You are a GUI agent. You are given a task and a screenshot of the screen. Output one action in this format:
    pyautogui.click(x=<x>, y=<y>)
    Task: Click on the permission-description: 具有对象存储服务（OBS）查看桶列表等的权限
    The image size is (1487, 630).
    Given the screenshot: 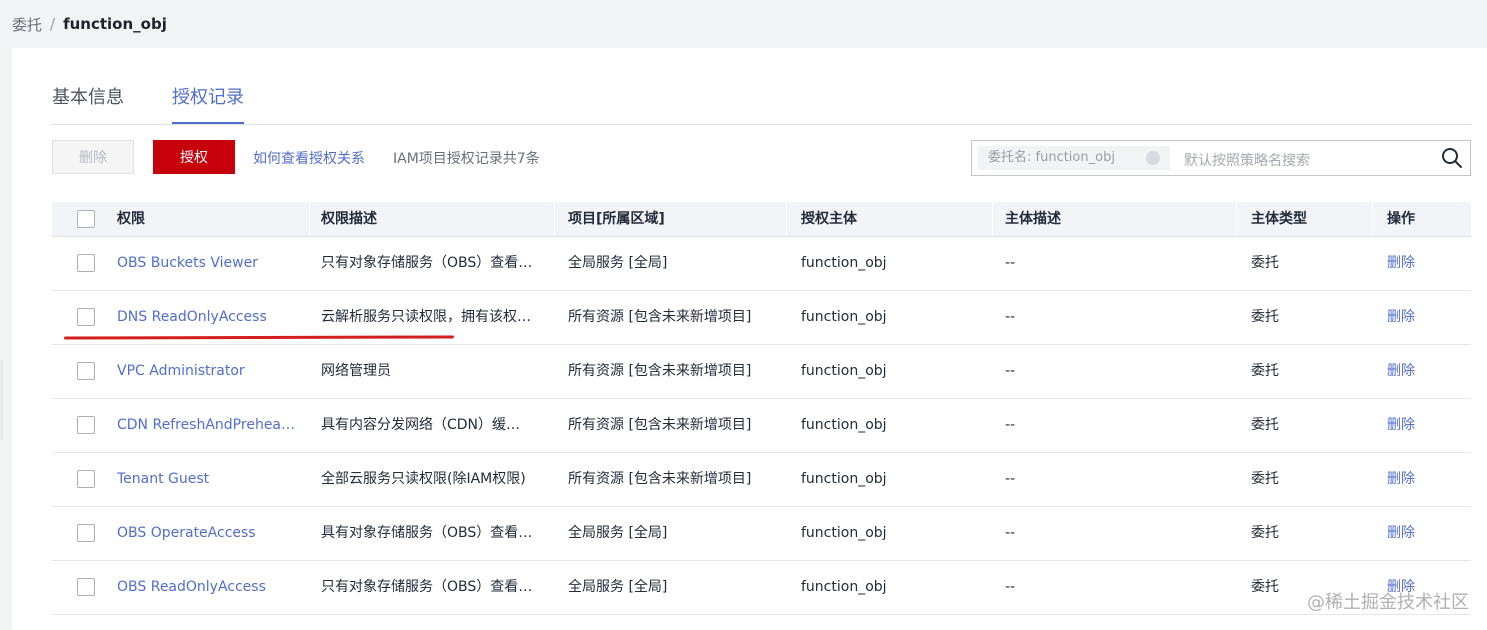 What is the action you would take?
    pyautogui.click(x=427, y=533)
    